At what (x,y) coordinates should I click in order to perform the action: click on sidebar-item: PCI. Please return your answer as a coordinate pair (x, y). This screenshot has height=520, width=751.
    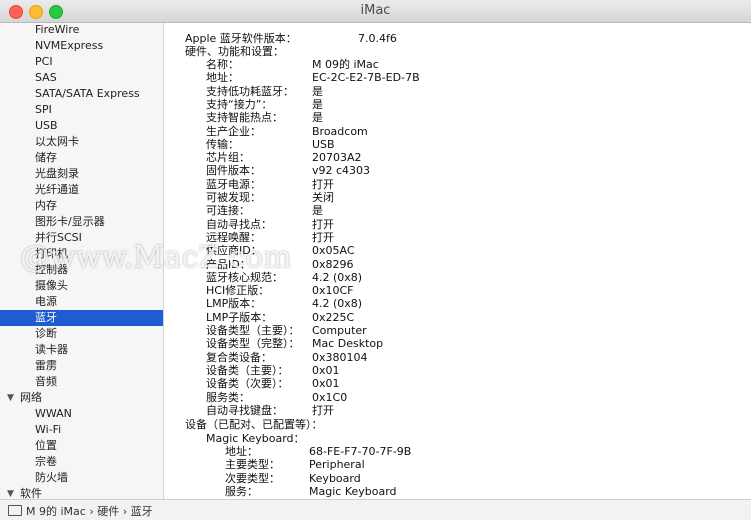
    Looking at the image, I should click on (81, 62).